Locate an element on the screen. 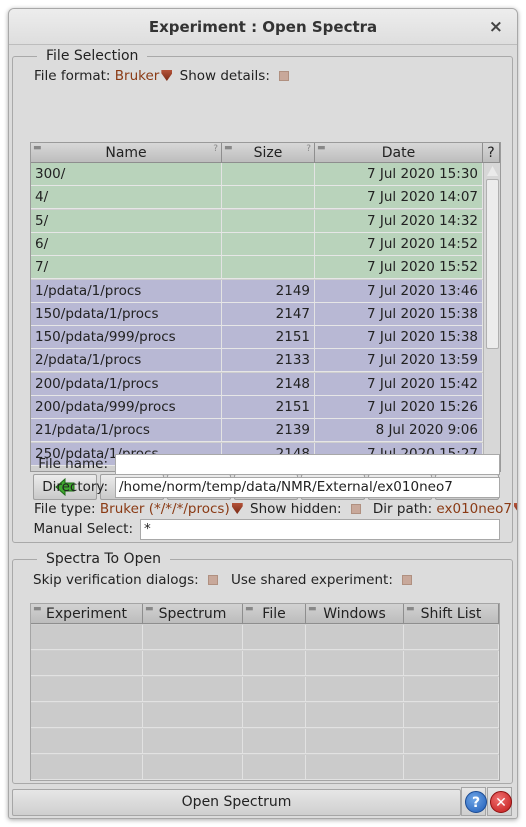 The height and width of the screenshot is (827, 526). file-cell-date: 7 Jul 2020 14:52 is located at coordinates (399, 244).